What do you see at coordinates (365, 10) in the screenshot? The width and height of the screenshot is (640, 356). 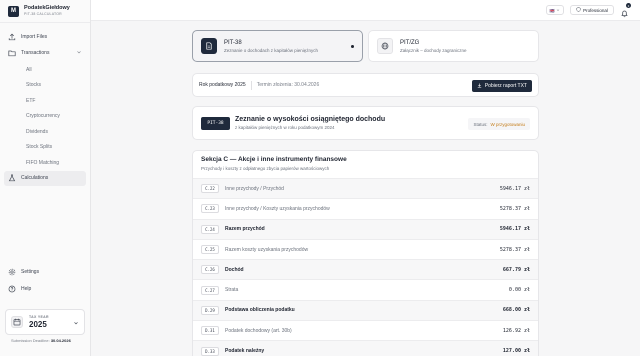 I see `topbar: 🇬🇧 Professional 3` at bounding box center [365, 10].